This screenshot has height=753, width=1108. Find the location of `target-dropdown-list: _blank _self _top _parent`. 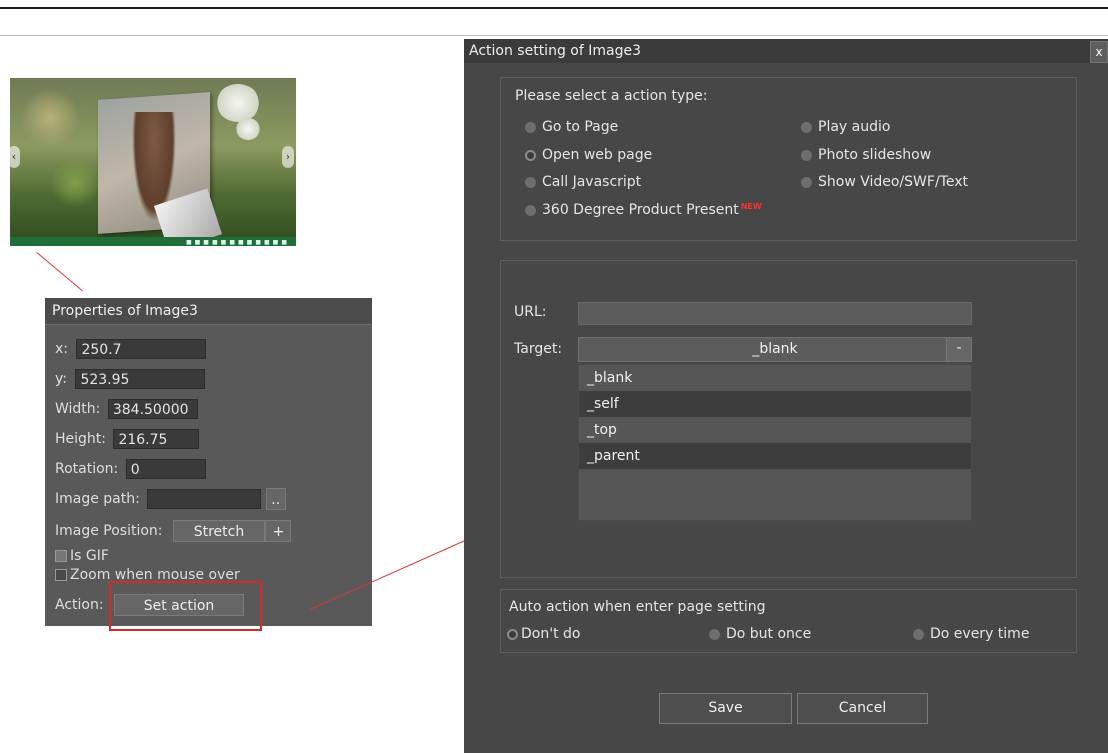

target-dropdown-list: _blank _self _top _parent is located at coordinates (775, 442).